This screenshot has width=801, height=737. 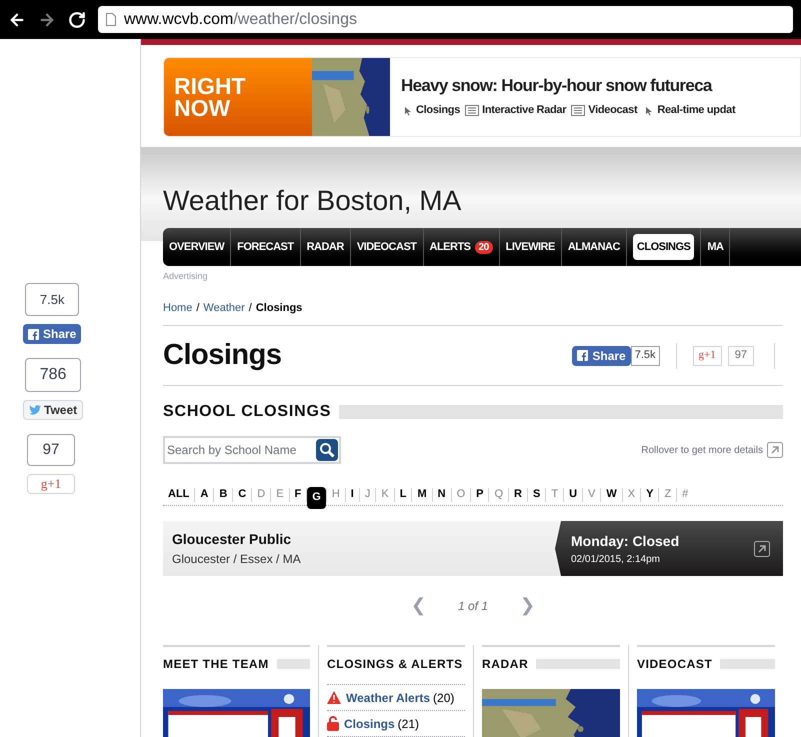 What do you see at coordinates (111, 19) in the screenshot?
I see `page-icon` at bounding box center [111, 19].